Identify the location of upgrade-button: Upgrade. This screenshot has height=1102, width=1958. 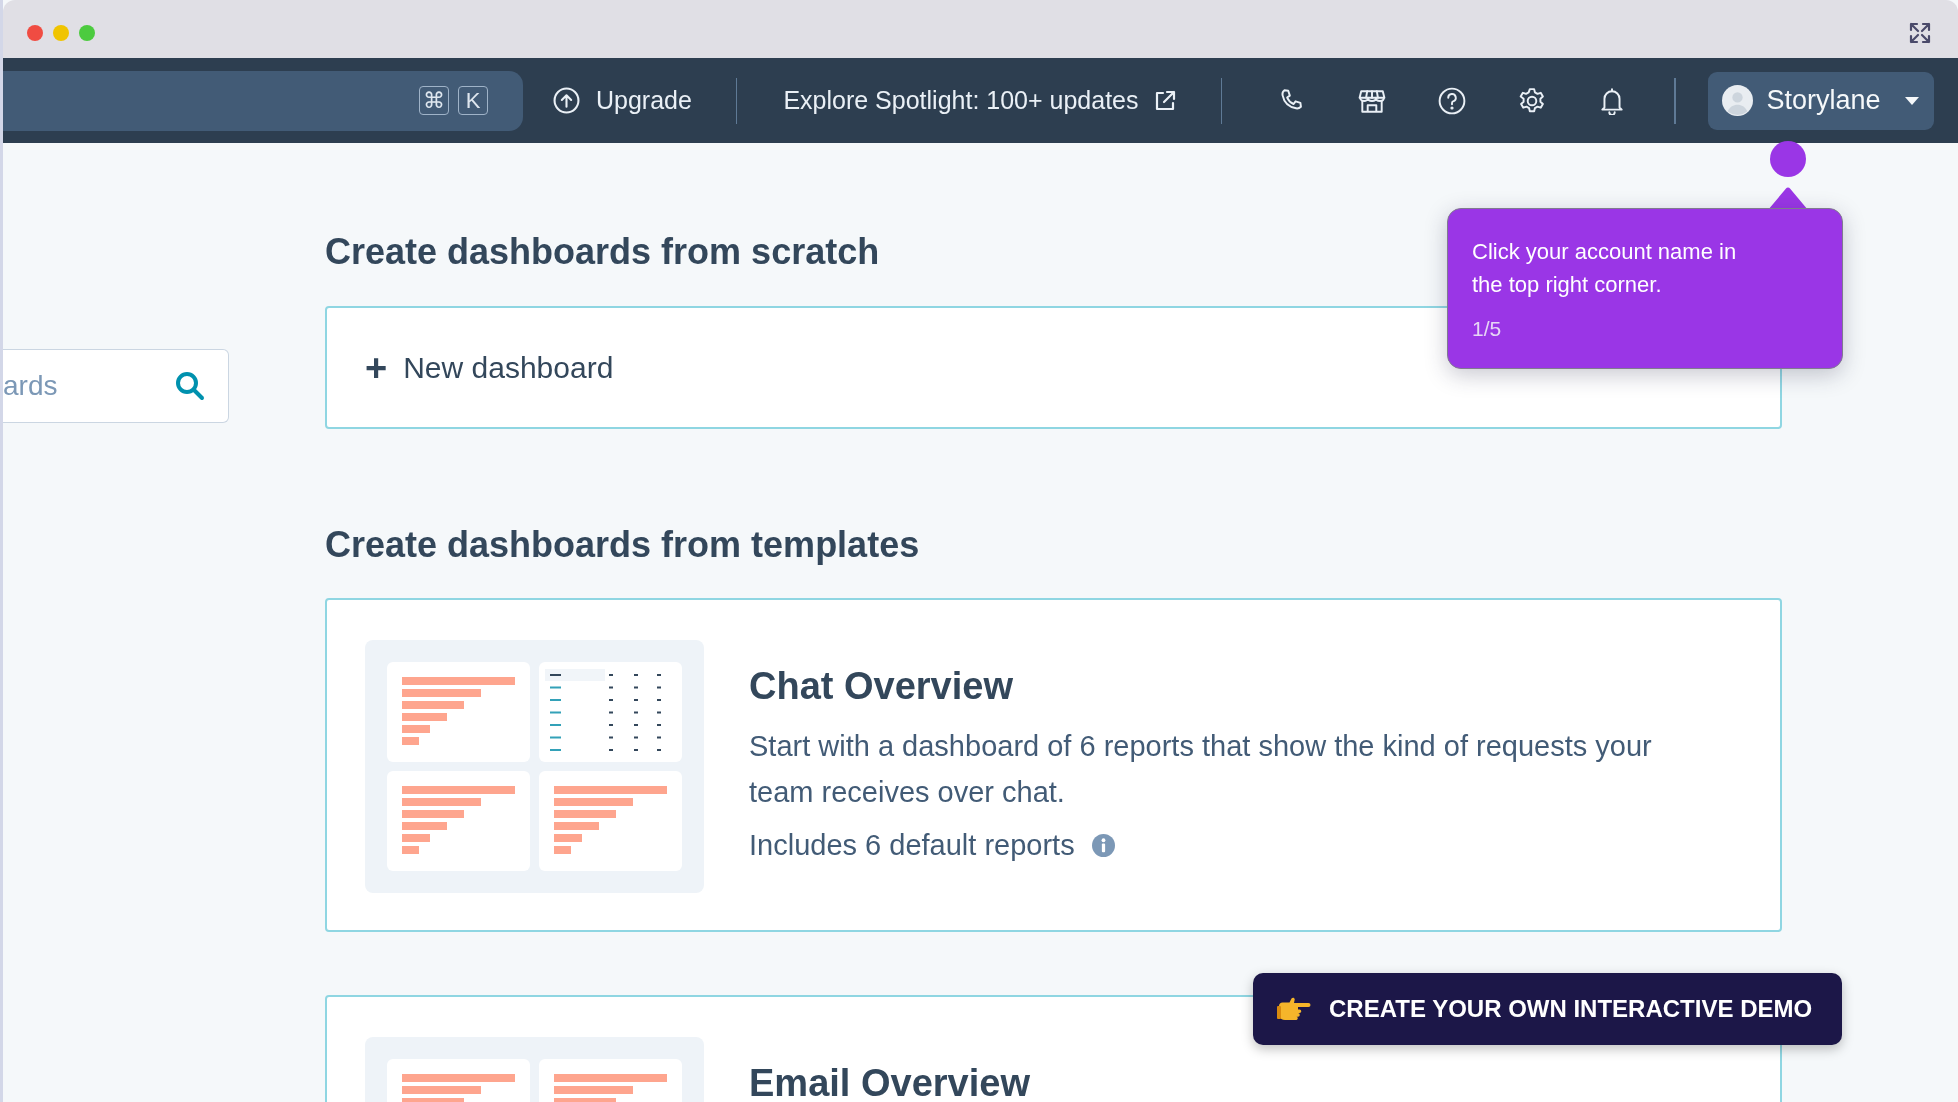
(622, 100).